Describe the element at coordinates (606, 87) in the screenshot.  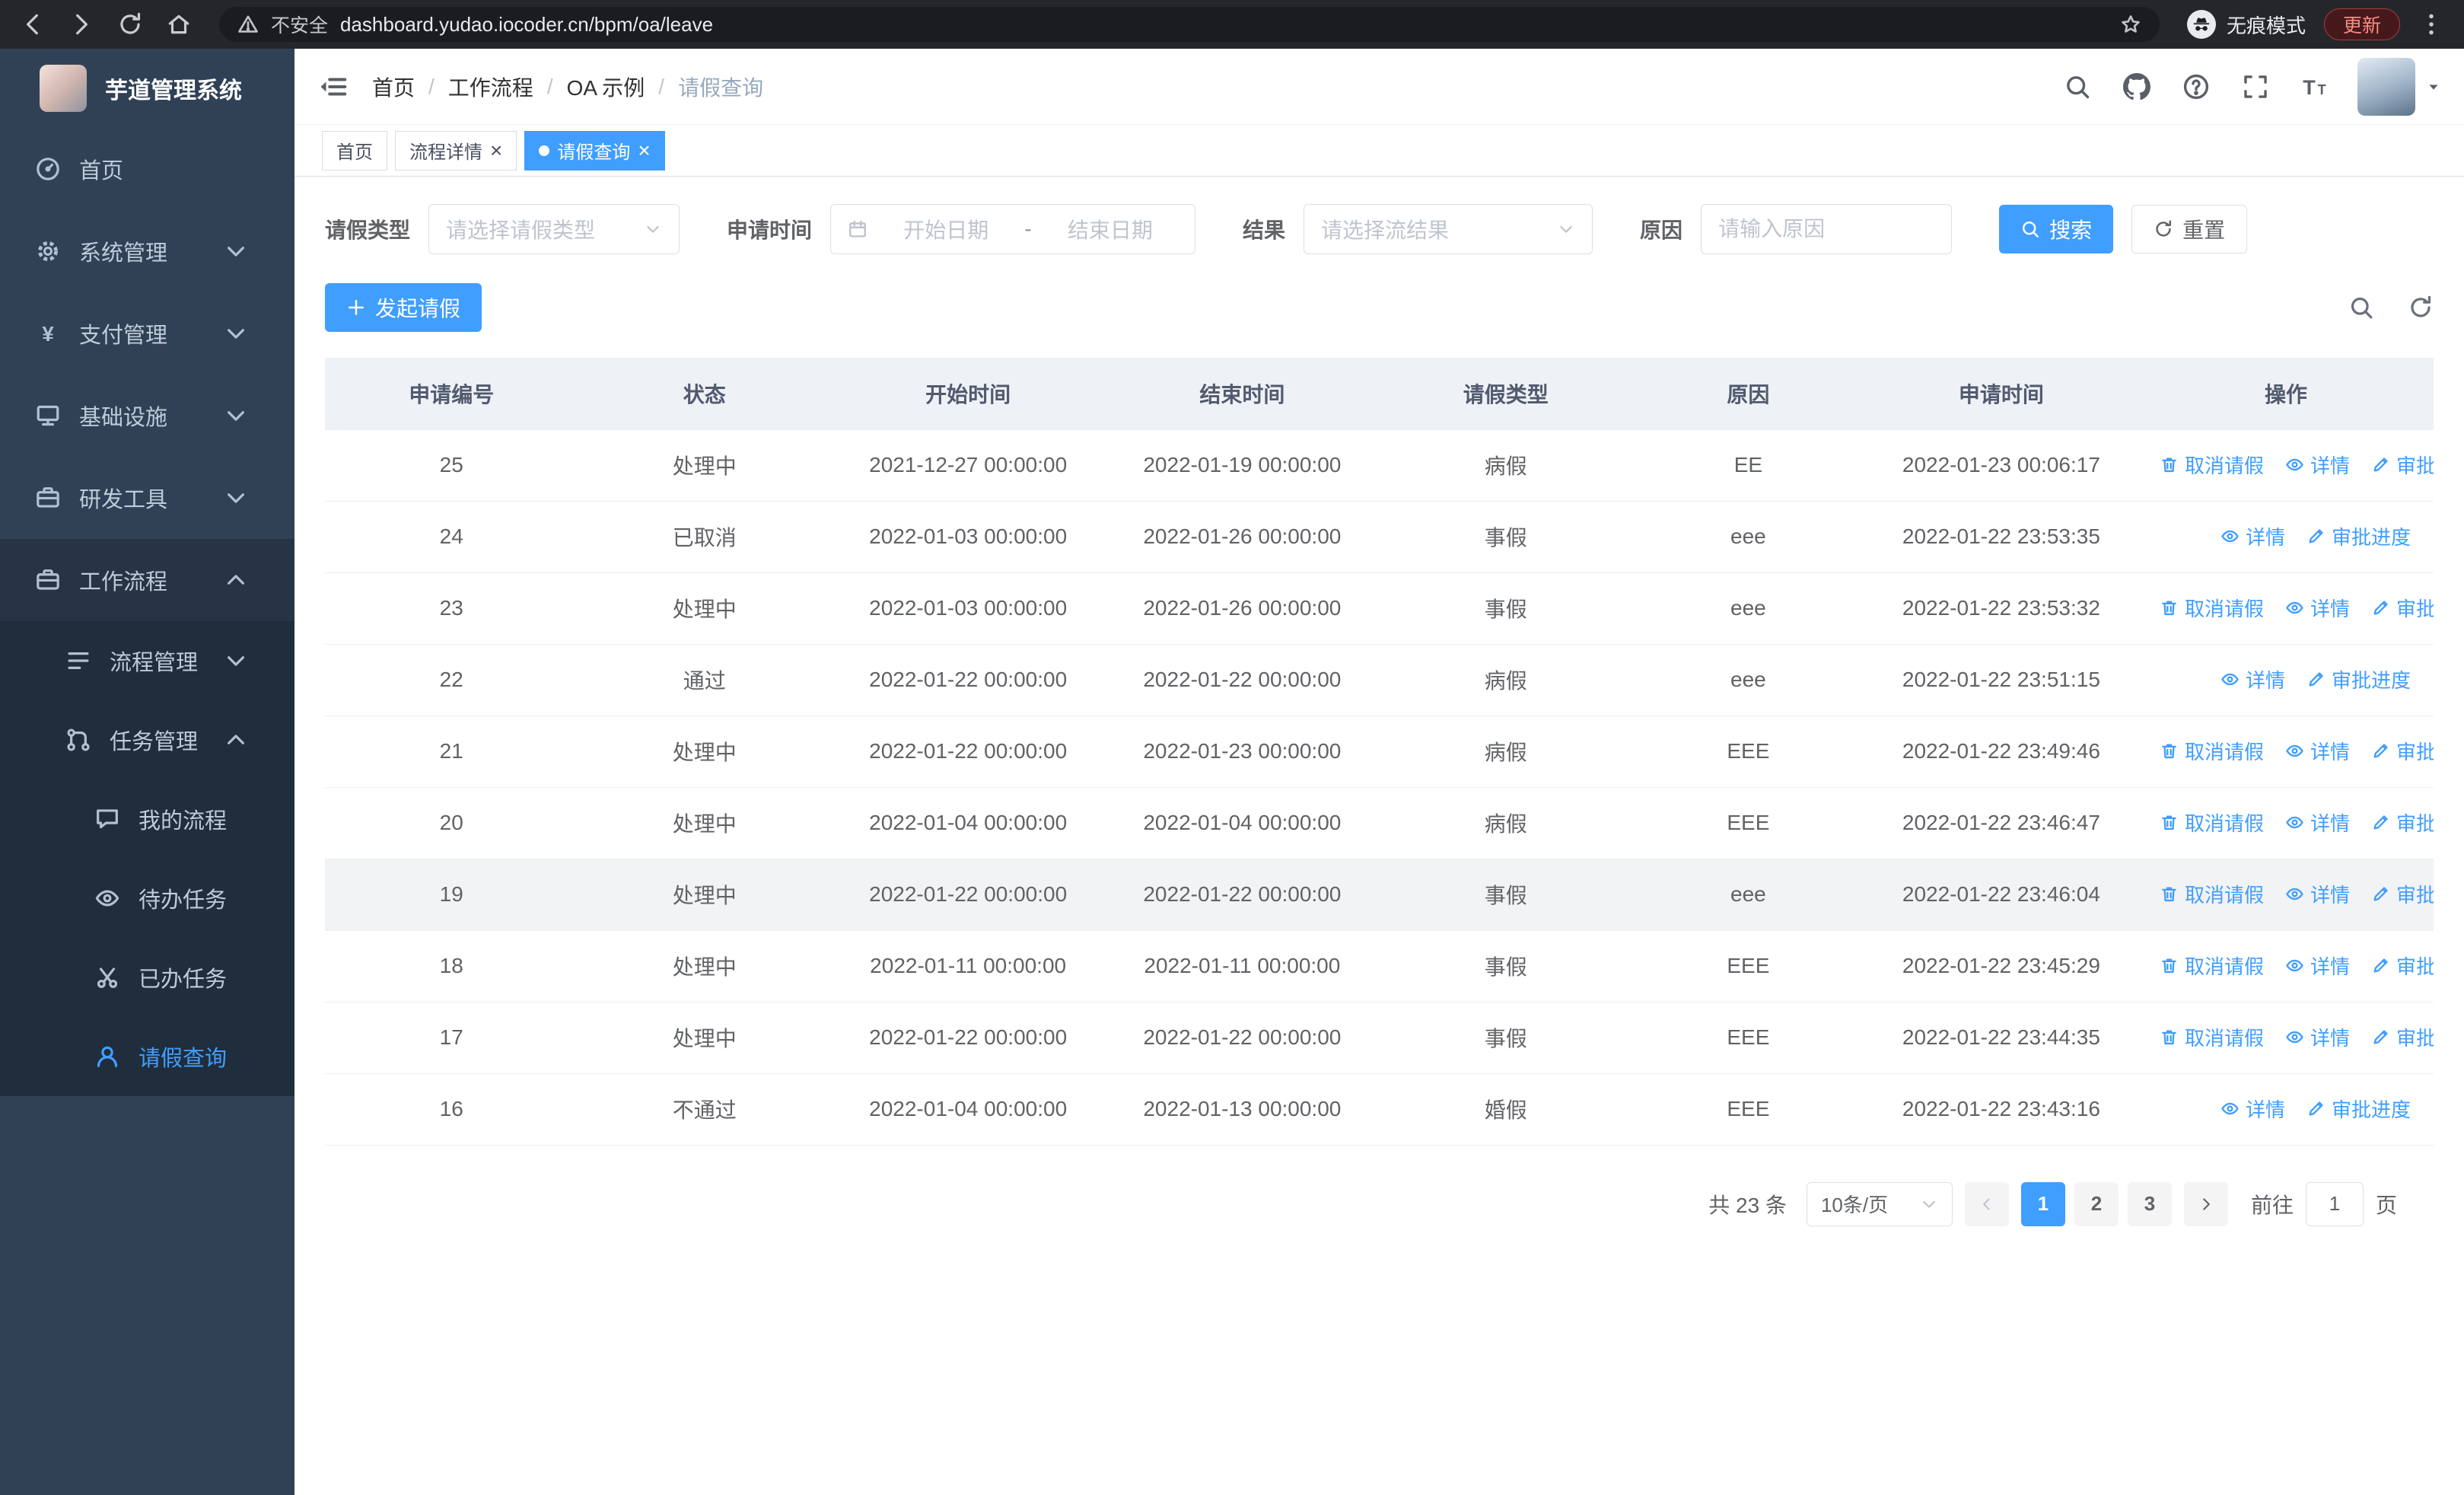
I see `breadcrumb-item: OA 示例` at that location.